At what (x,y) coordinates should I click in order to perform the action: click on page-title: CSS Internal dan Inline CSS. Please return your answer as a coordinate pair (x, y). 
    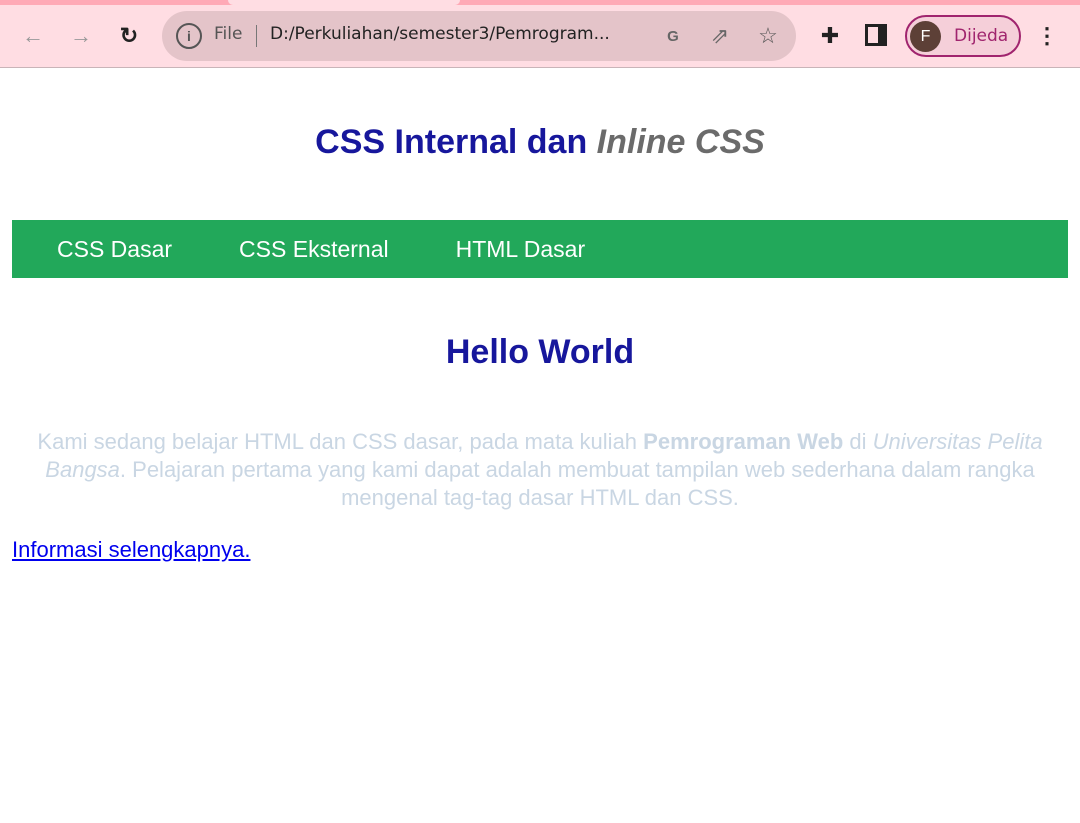
    Looking at the image, I should click on (540, 142).